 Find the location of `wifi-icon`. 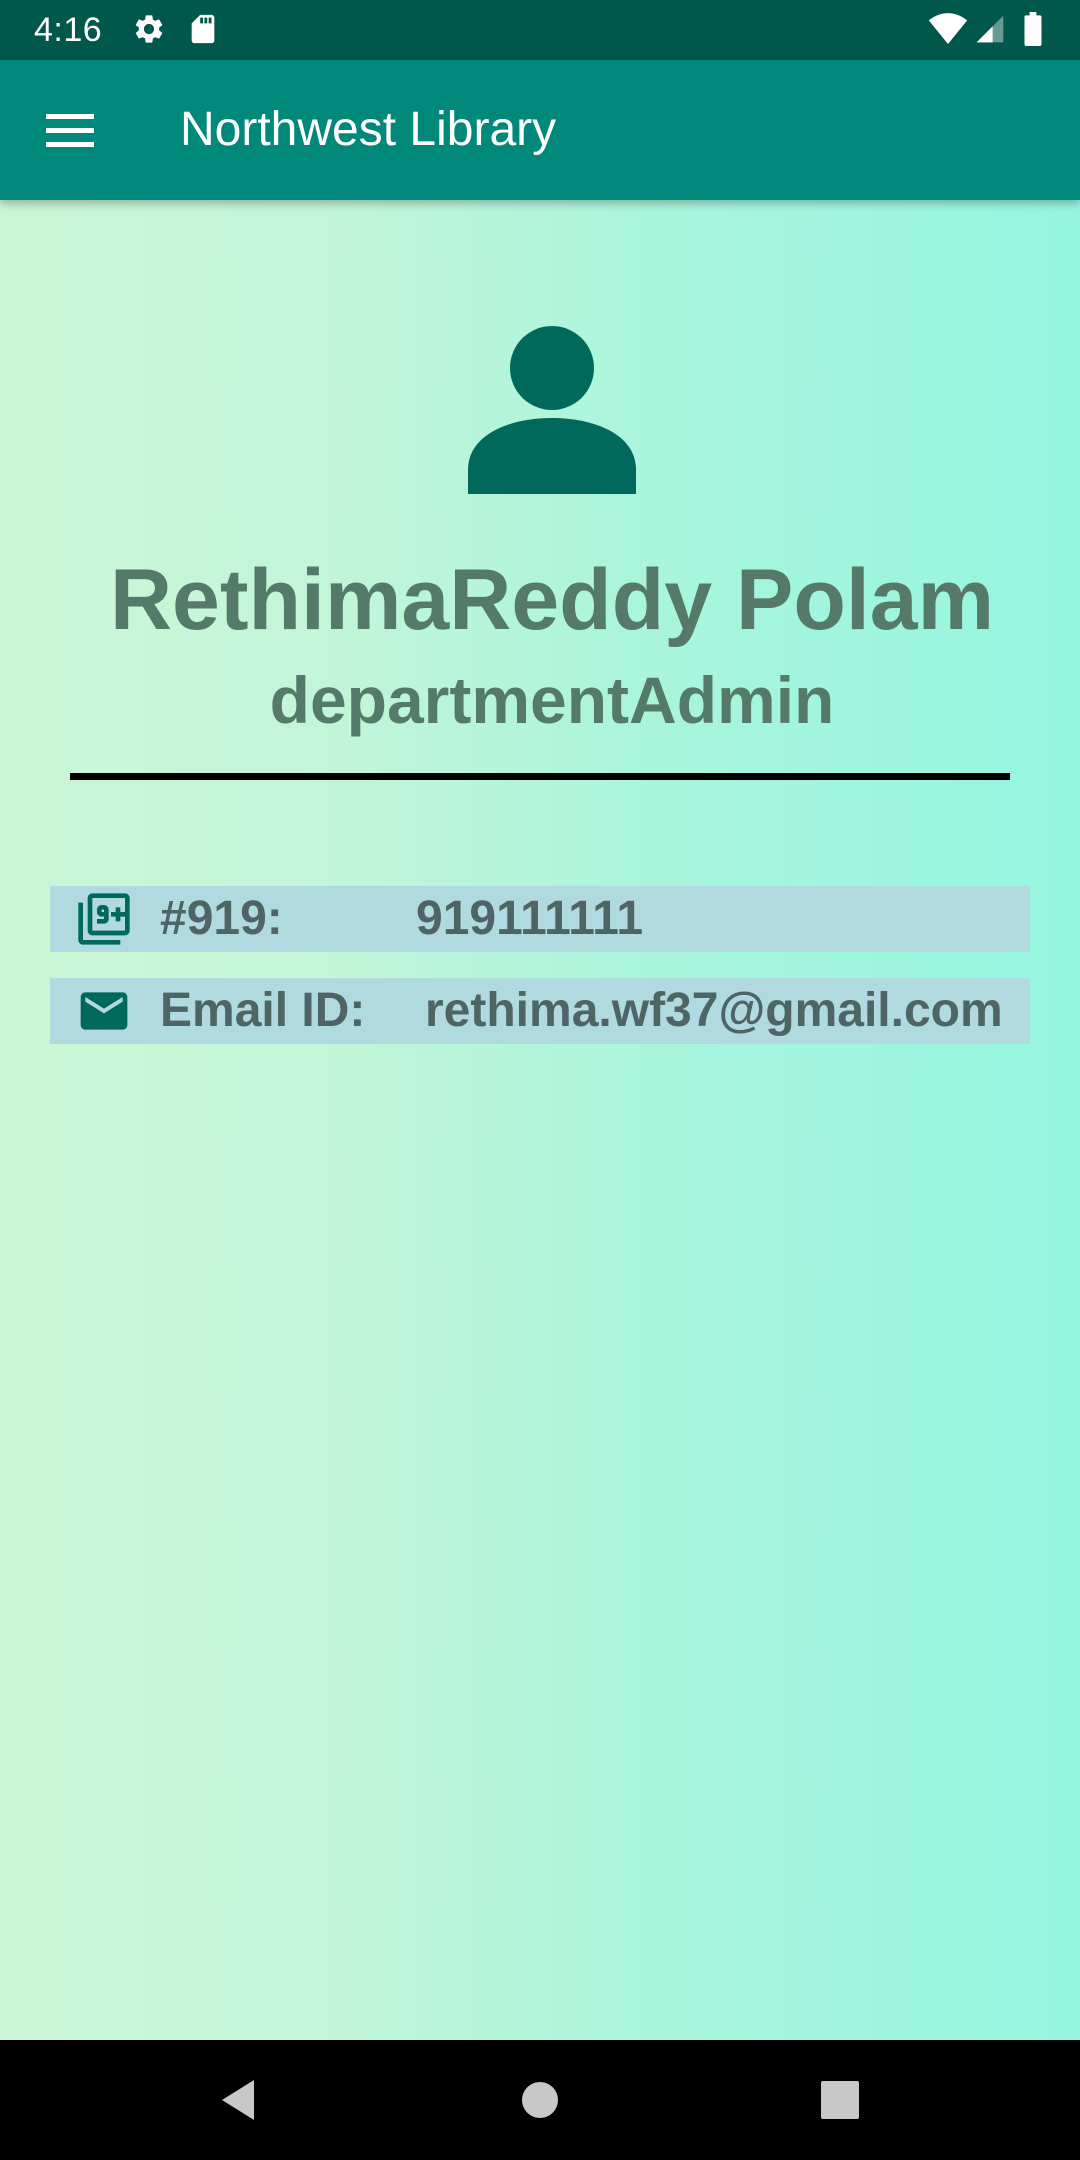

wifi-icon is located at coordinates (948, 31).